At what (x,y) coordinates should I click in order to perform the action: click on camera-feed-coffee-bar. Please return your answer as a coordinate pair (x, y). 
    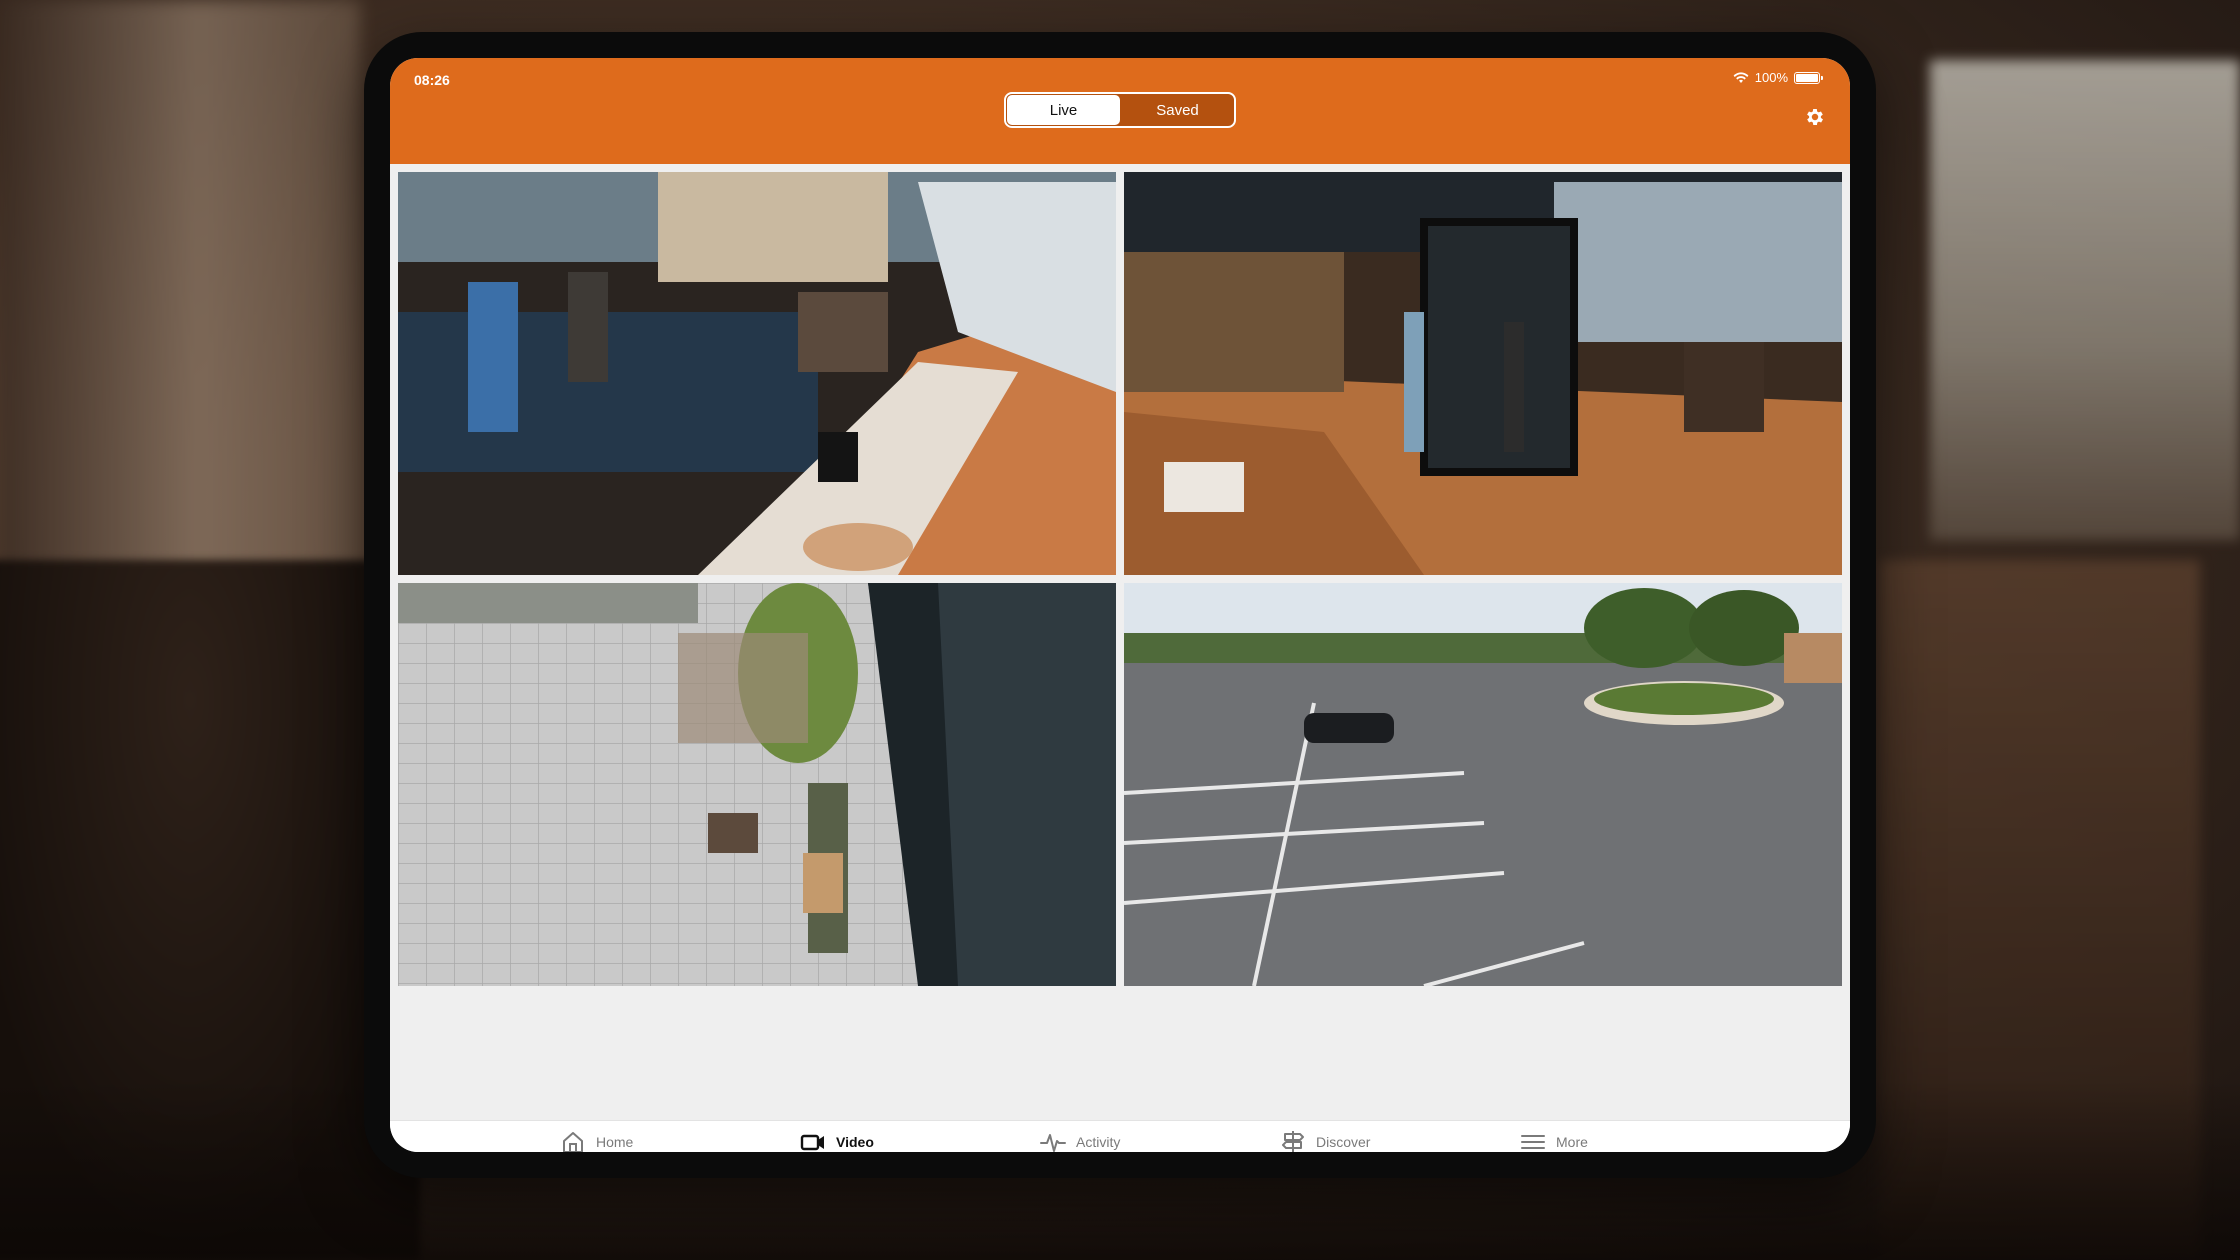
    Looking at the image, I should click on (757, 373).